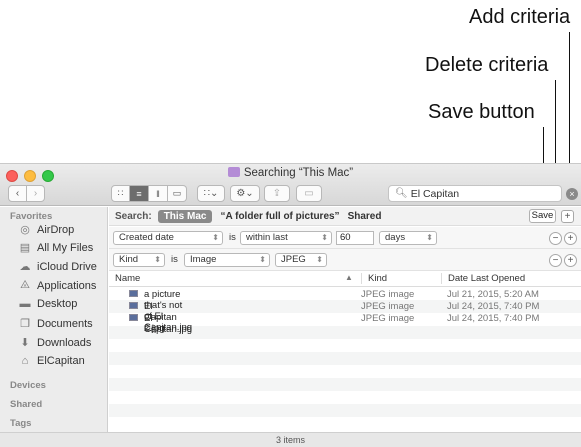 Image resolution: width=581 pixels, height=447 pixels. What do you see at coordinates (475, 193) in the screenshot?
I see `search-input: 🔍︎ El Capitan` at bounding box center [475, 193].